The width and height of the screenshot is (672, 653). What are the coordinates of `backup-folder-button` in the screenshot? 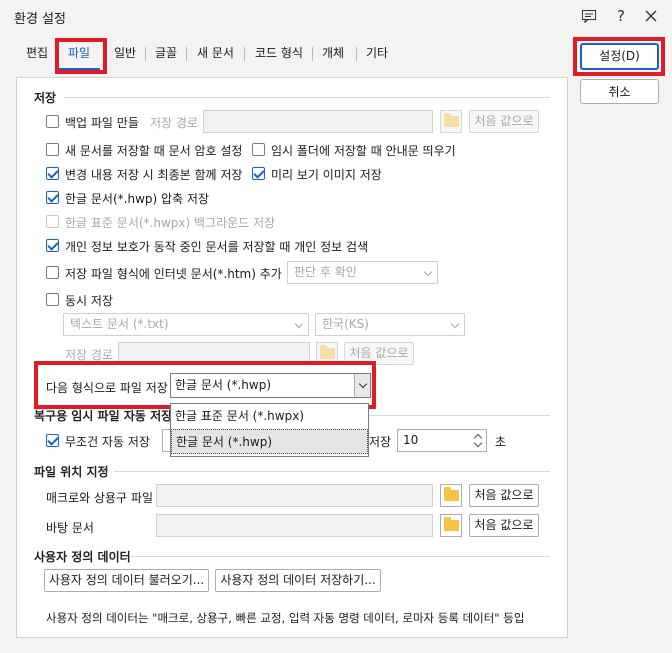 It's located at (451, 121).